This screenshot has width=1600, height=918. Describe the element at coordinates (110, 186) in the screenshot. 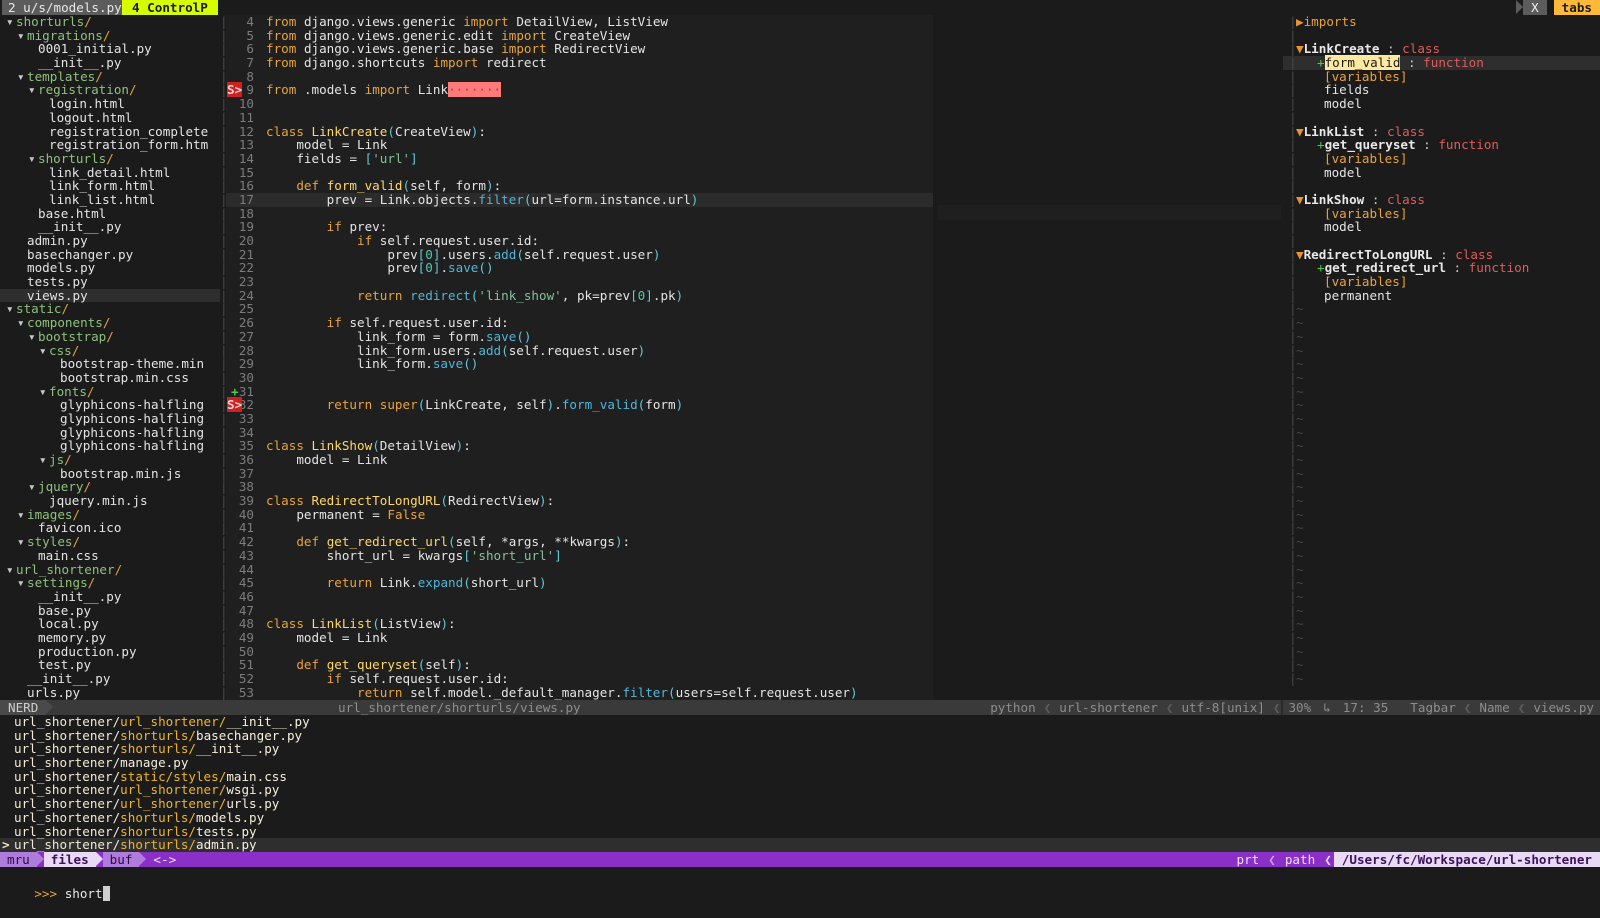

I see `nerdtree-file-row: link_form.html` at that location.